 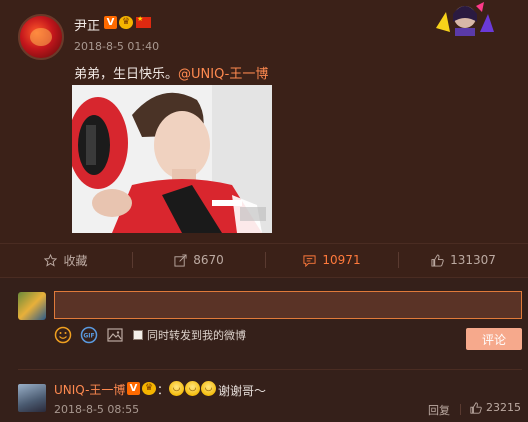 What do you see at coordinates (494, 339) in the screenshot?
I see `submit-comment-button: 评论` at bounding box center [494, 339].